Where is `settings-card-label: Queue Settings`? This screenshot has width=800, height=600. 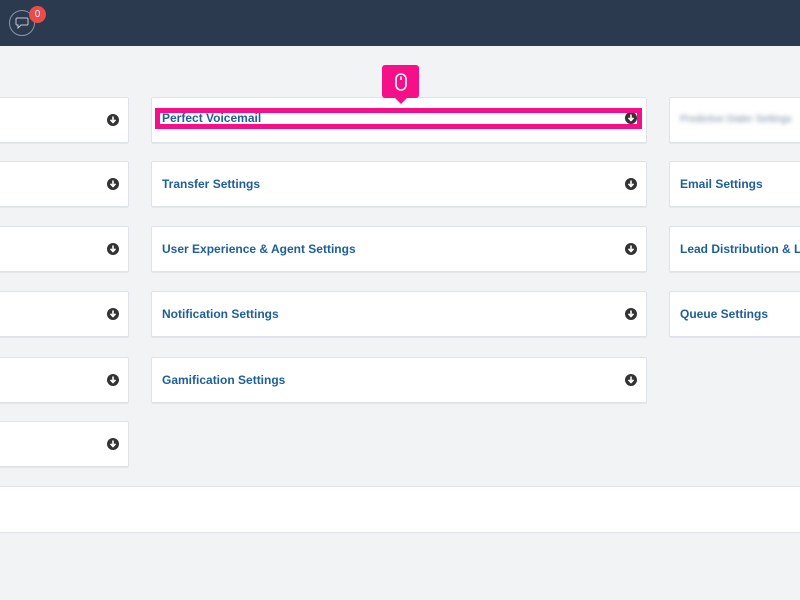
settings-card-label: Queue Settings is located at coordinates (724, 314).